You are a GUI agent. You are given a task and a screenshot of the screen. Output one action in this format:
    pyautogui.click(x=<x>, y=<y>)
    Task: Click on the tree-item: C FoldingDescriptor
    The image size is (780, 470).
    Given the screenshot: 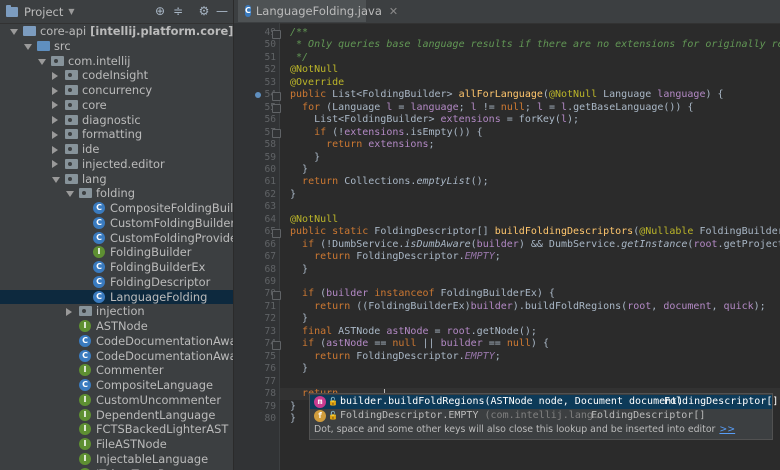 What is the action you would take?
    pyautogui.click(x=116, y=282)
    